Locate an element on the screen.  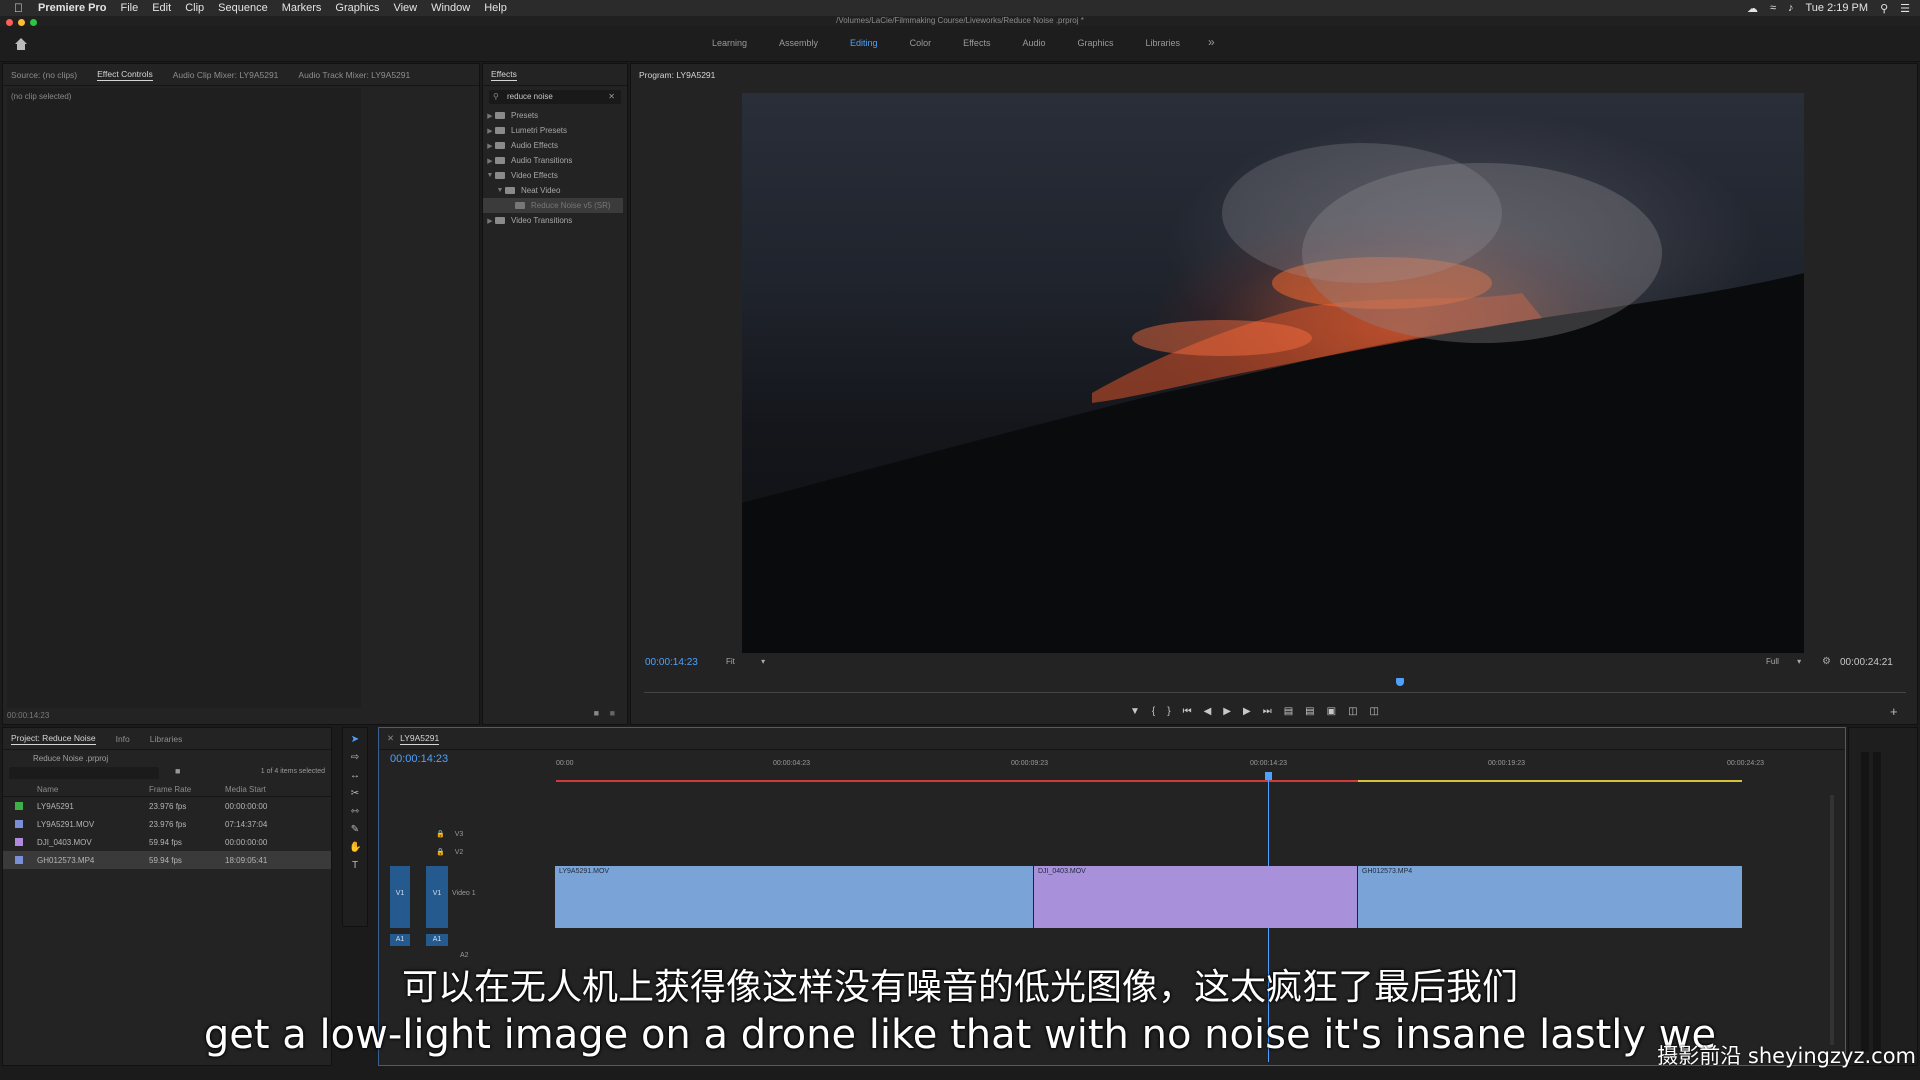
col-name: Name is located at coordinates (93, 789).